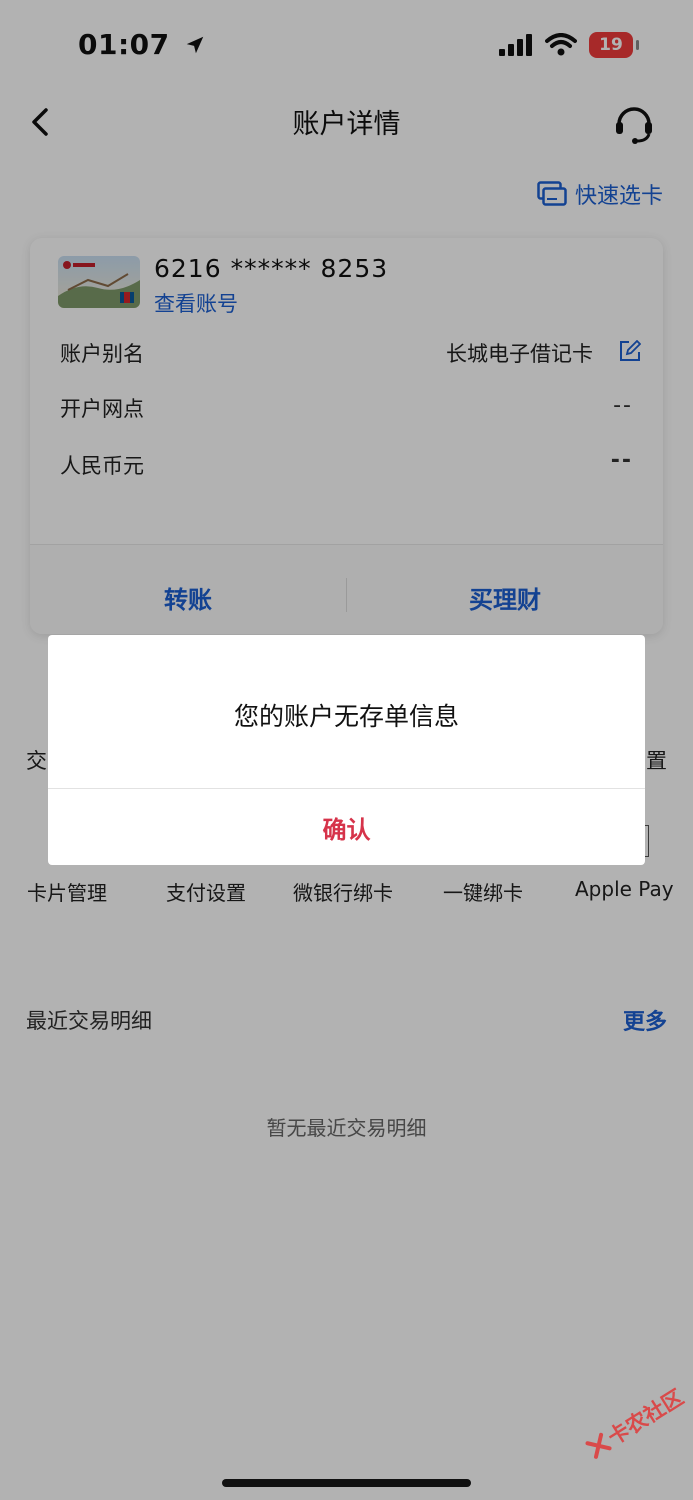 This screenshot has height=1500, width=693. What do you see at coordinates (346, 827) in the screenshot?
I see `confirm-button: 确认` at bounding box center [346, 827].